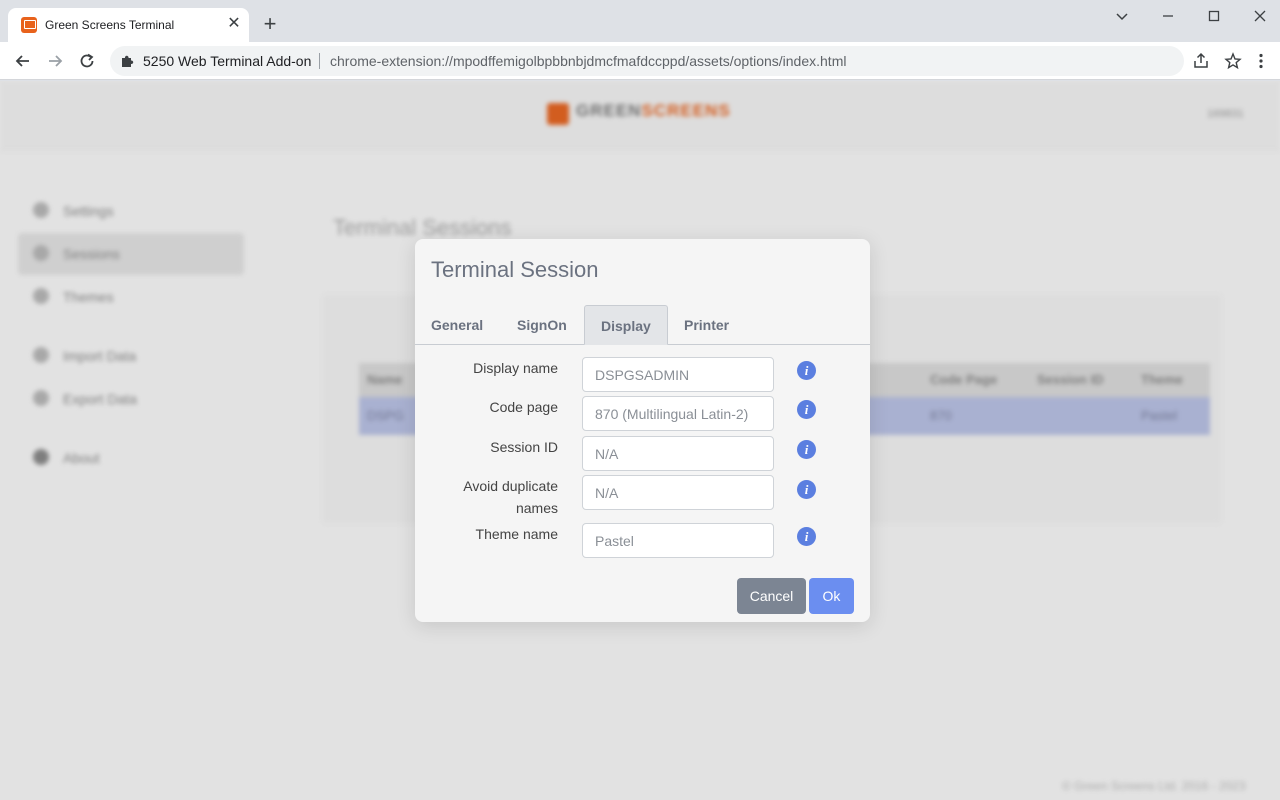  Describe the element at coordinates (486, 497) in the screenshot. I see `avoid-duplicate-label: Avoid duplicate names` at that location.